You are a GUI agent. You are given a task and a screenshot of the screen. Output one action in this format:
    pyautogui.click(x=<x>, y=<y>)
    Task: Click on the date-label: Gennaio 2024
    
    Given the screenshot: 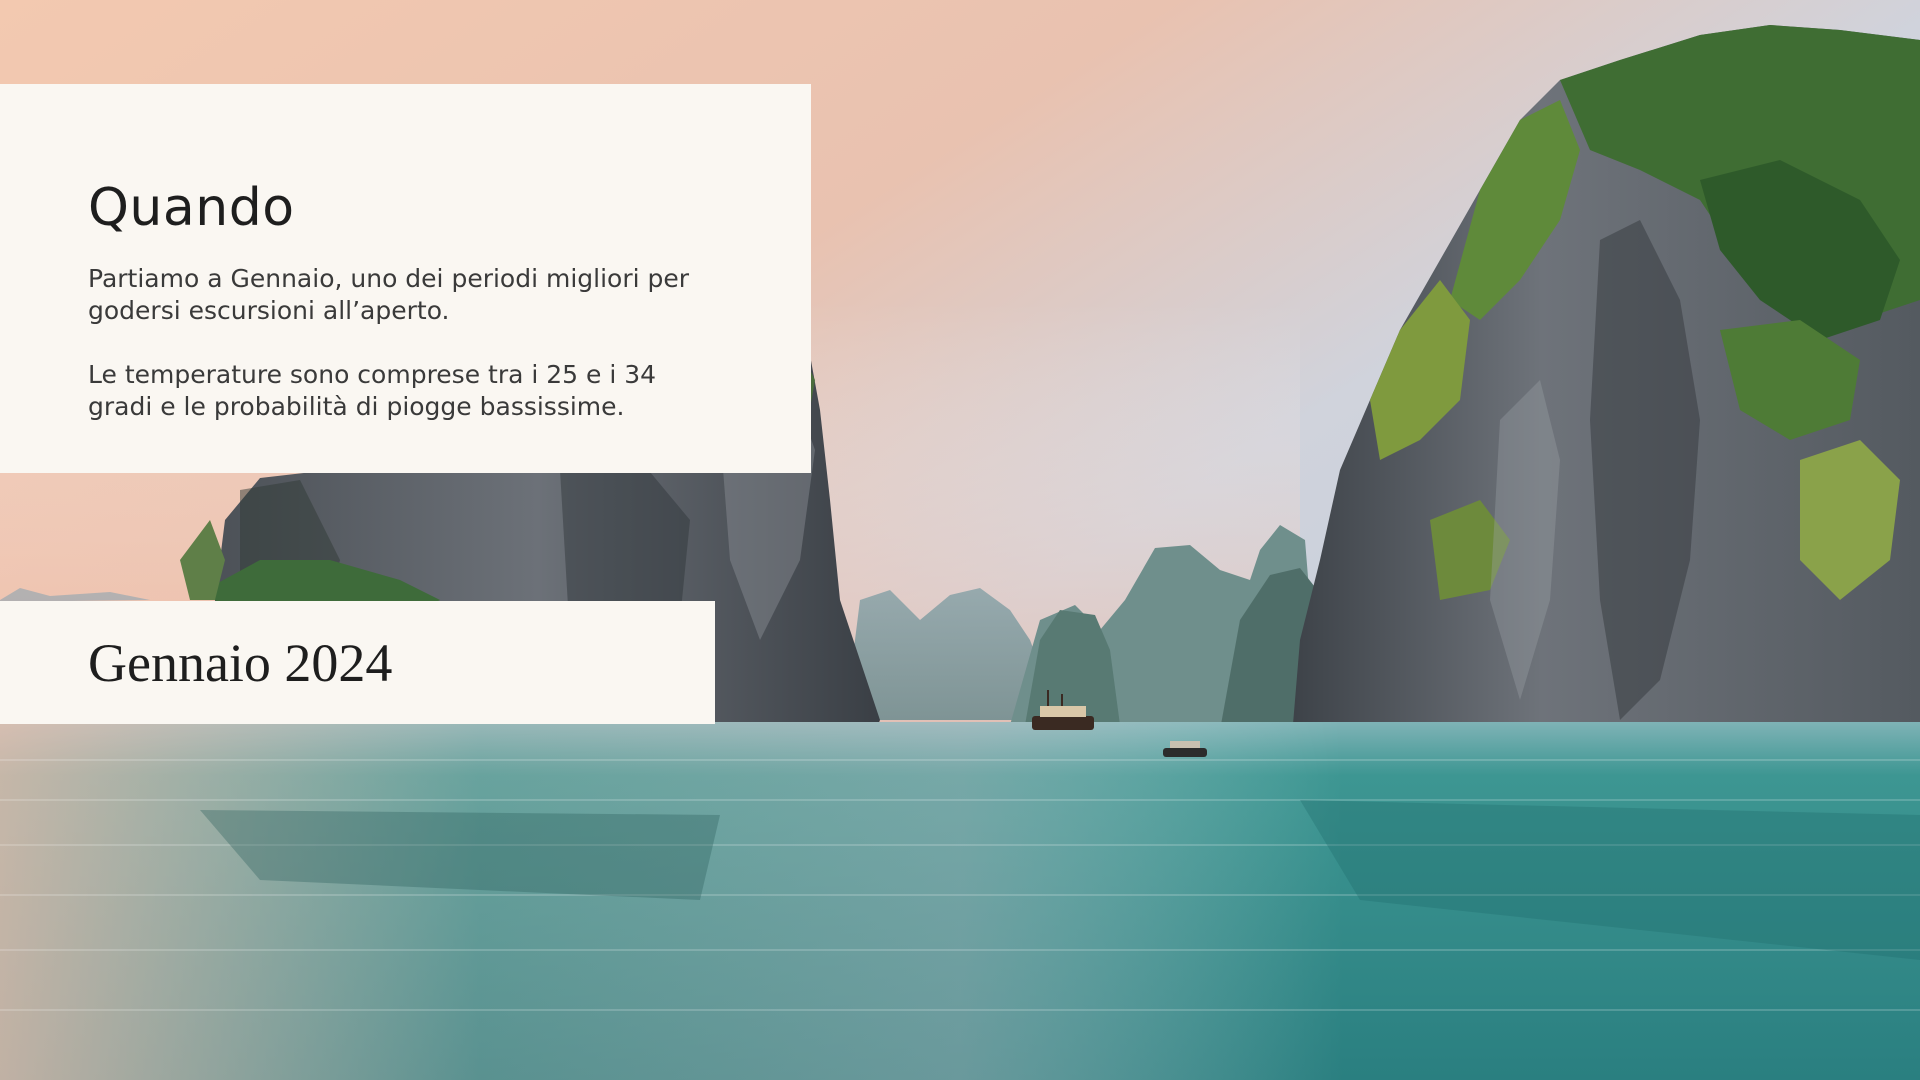 What is the action you would take?
    pyautogui.click(x=240, y=662)
    